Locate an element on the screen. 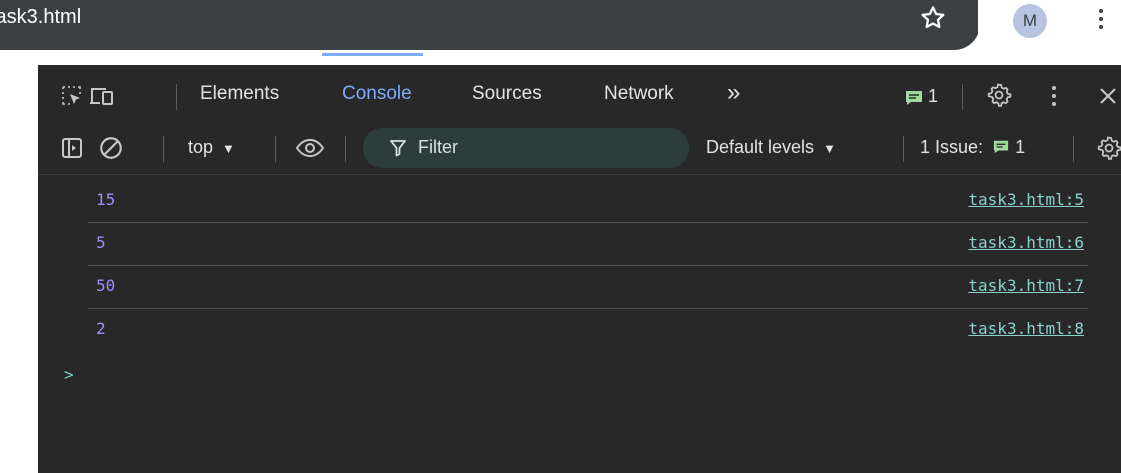 Image resolution: width=1121 pixels, height=473 pixels. issues-count: 1 is located at coordinates (1020, 147).